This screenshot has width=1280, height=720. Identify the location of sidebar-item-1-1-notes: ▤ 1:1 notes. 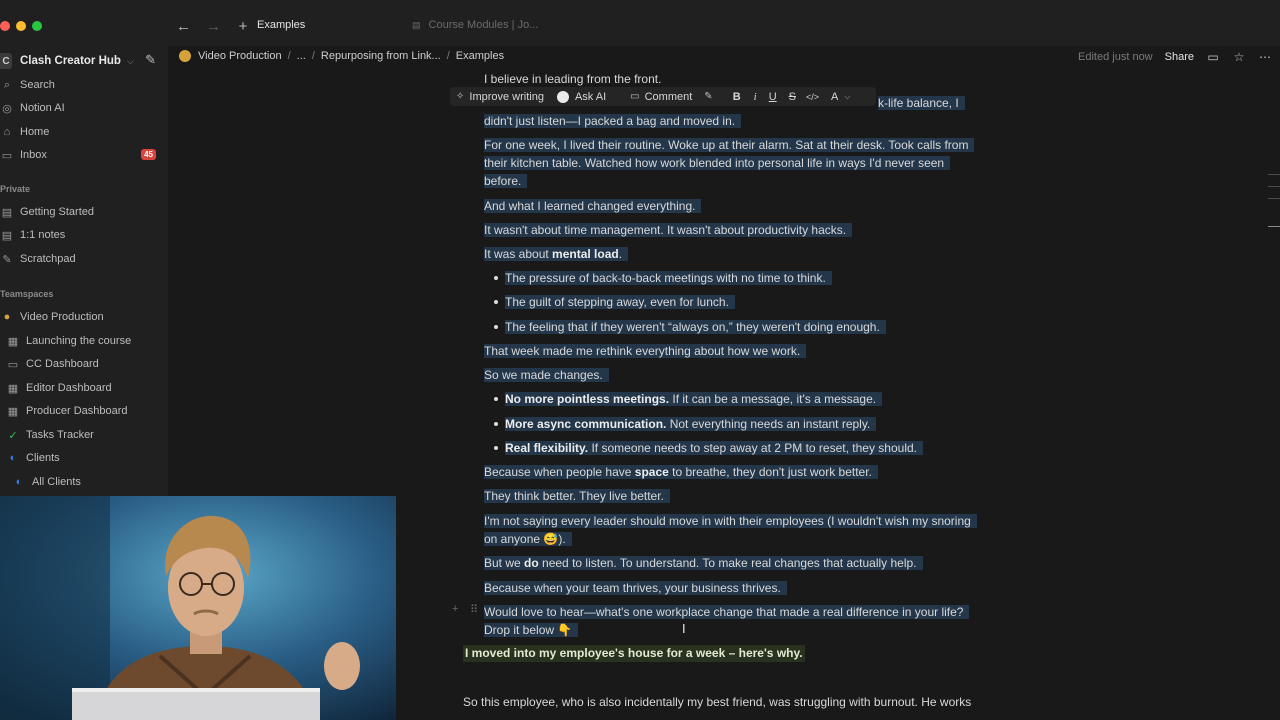
(84, 235).